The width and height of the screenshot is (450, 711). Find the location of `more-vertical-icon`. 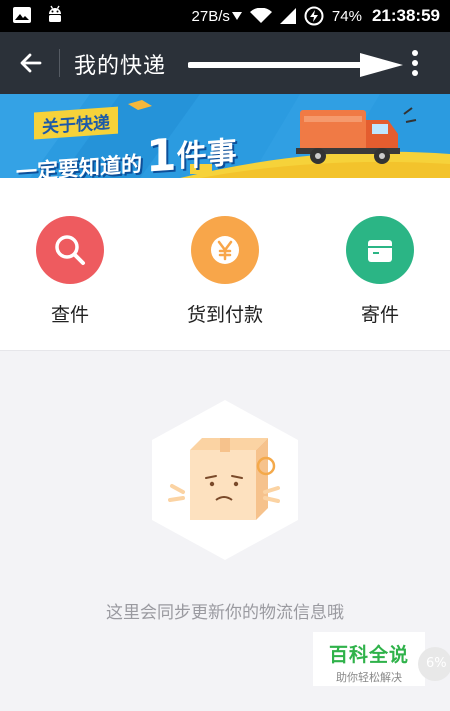

more-vertical-icon is located at coordinates (415, 63).